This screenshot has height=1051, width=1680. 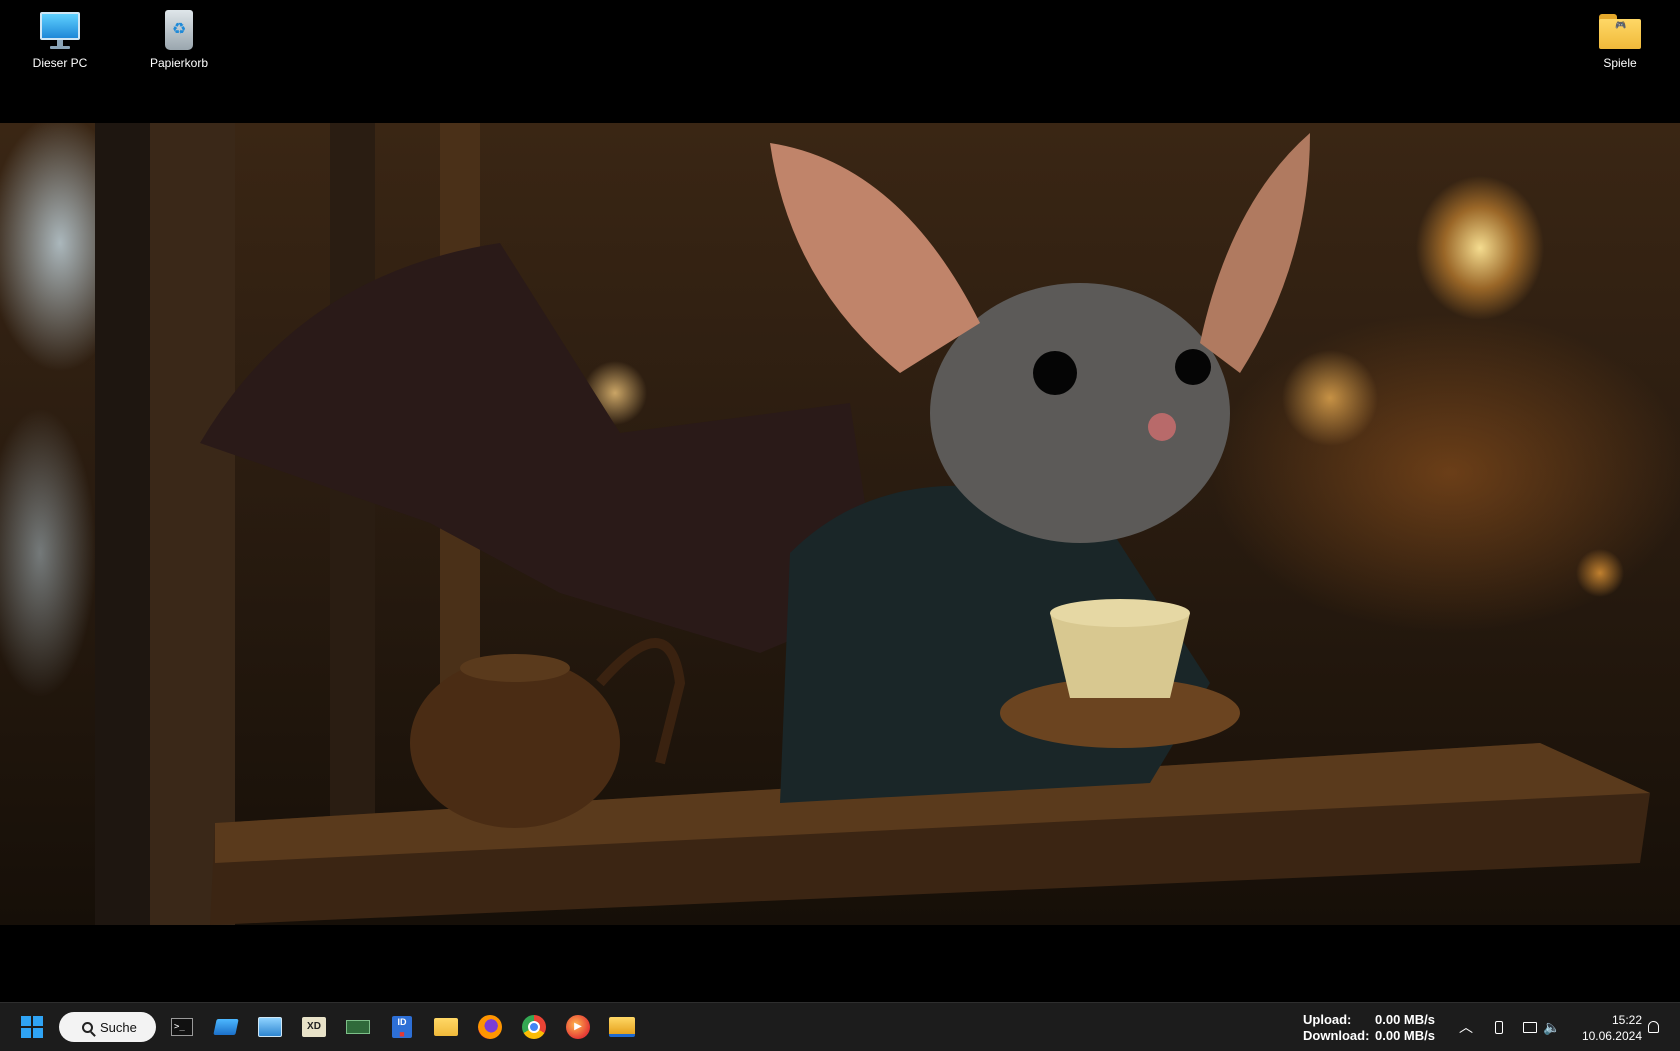 What do you see at coordinates (1466, 1027) in the screenshot?
I see `tray-chevron-up-icon: ︿` at bounding box center [1466, 1027].